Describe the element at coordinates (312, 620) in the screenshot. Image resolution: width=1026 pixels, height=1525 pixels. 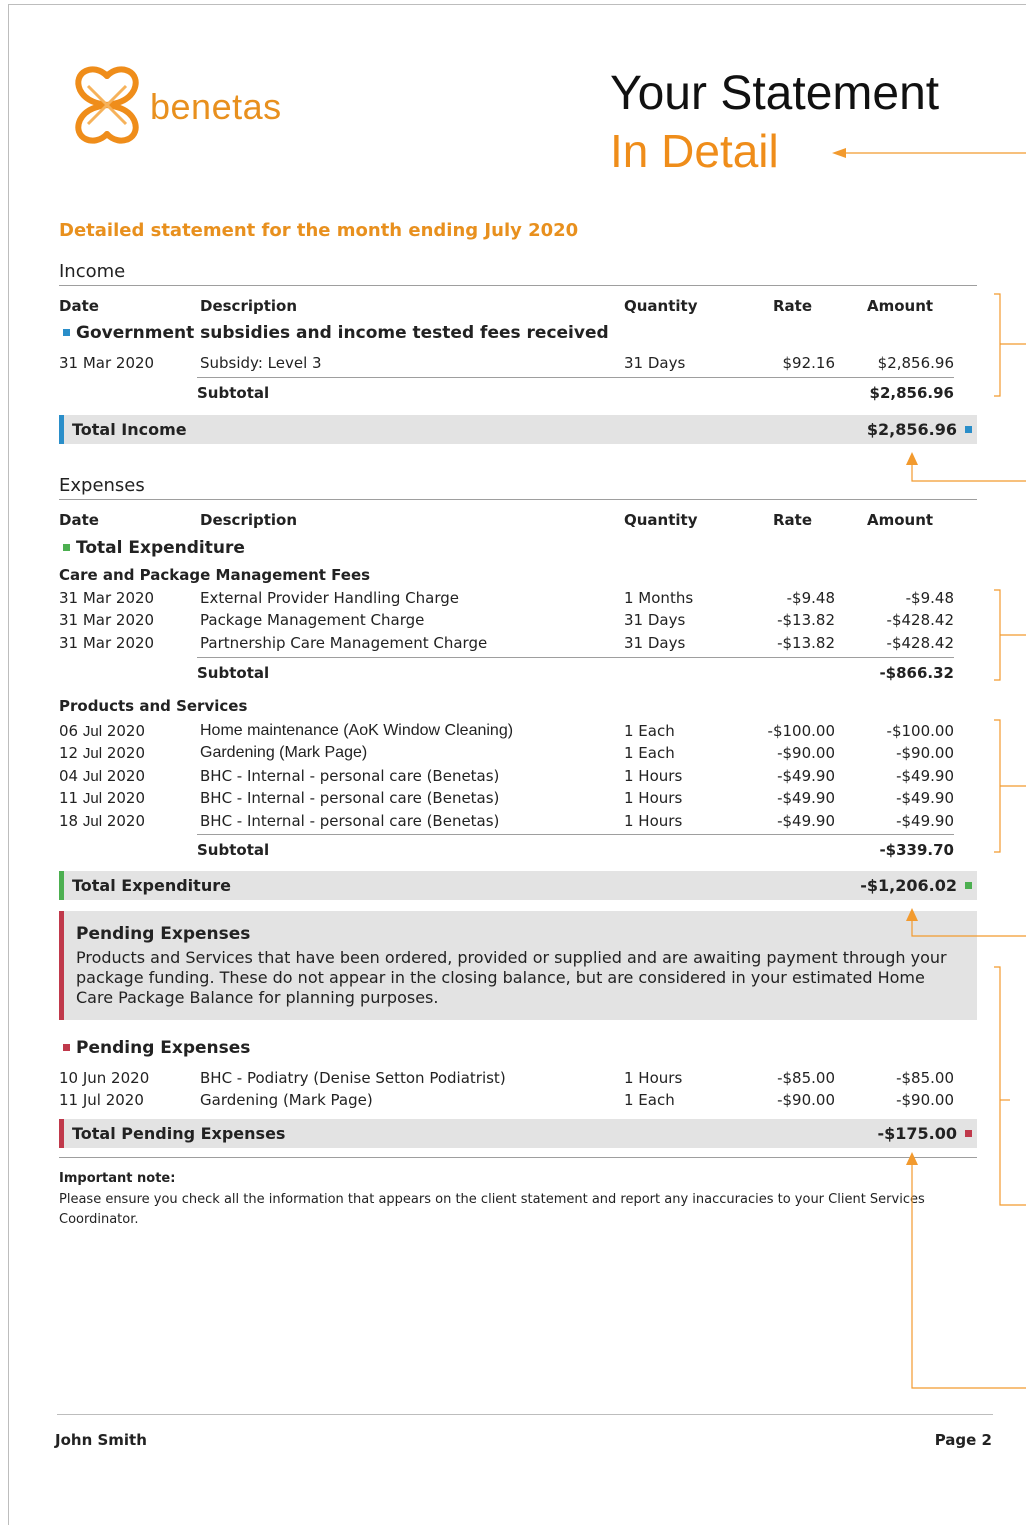
I see `row-description: Package Management Charge` at that location.